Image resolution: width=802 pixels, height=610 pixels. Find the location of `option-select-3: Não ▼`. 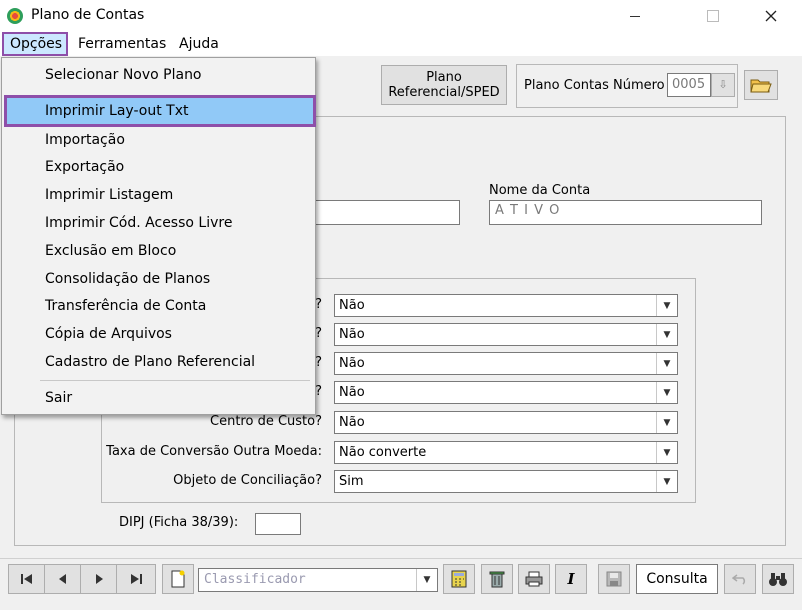

option-select-3: Não ▼ is located at coordinates (506, 363).